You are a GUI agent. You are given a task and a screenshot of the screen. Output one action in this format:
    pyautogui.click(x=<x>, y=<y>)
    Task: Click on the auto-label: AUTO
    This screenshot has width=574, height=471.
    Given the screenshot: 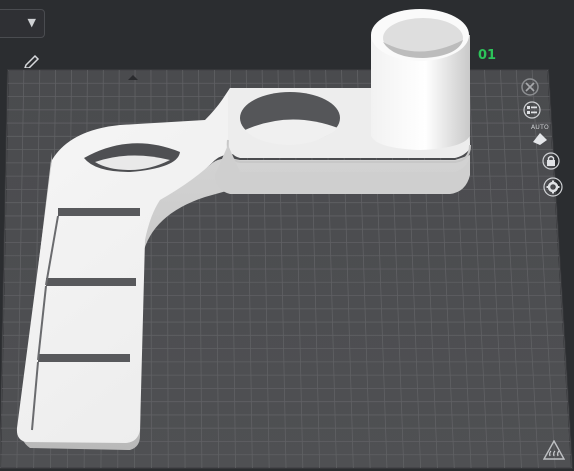 What is the action you would take?
    pyautogui.click(x=540, y=127)
    